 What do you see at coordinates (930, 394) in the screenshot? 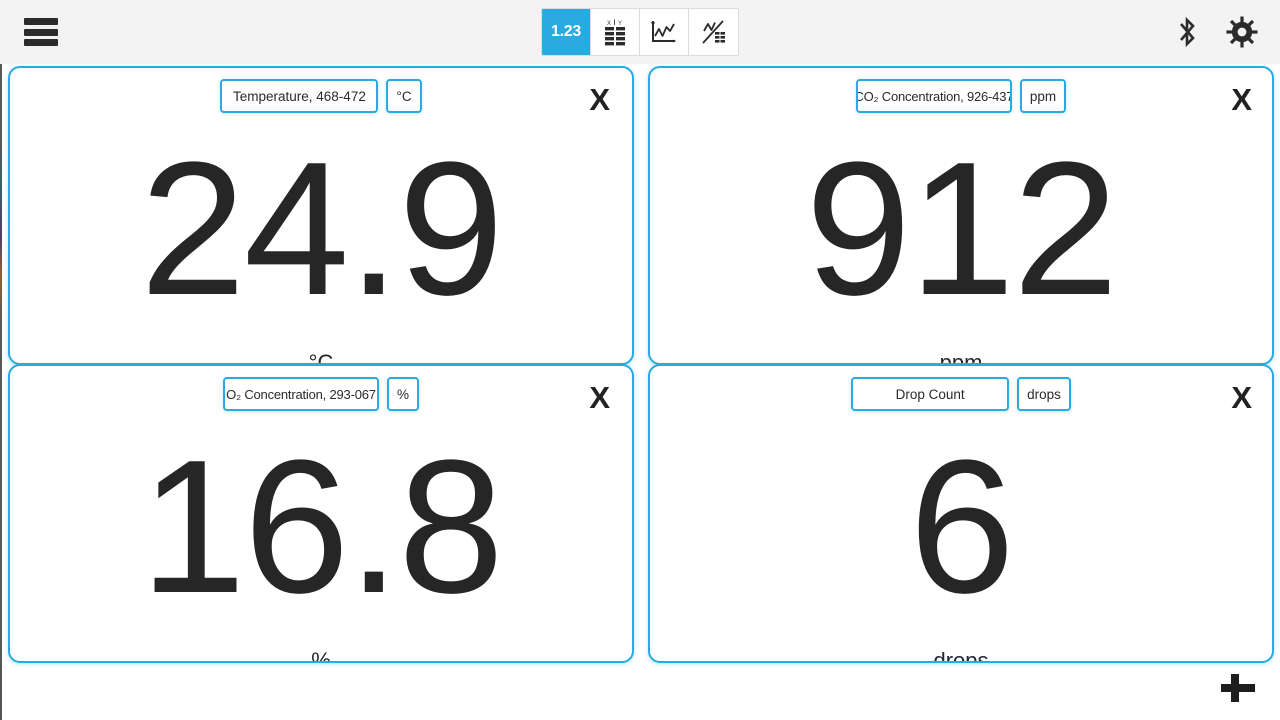
I see `sensor-selector: Drop Count` at bounding box center [930, 394].